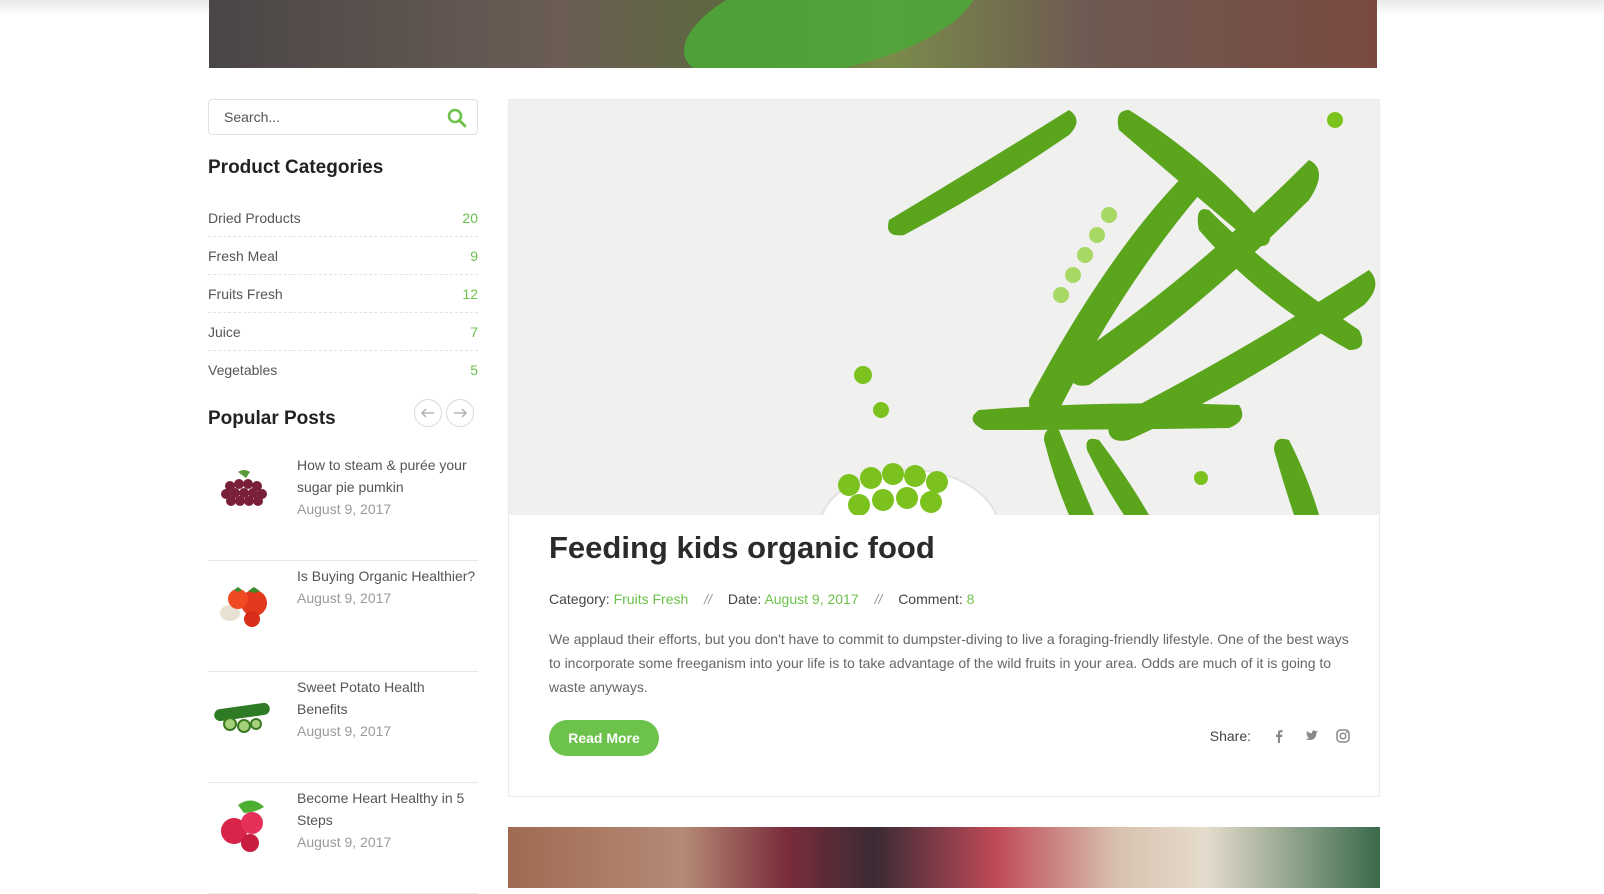 The width and height of the screenshot is (1604, 894). I want to click on category-count: 9, so click(474, 255).